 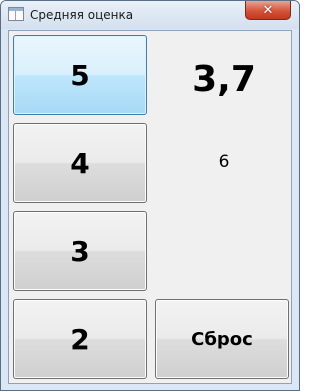 I want to click on grade-3-button: 3, so click(x=80, y=251).